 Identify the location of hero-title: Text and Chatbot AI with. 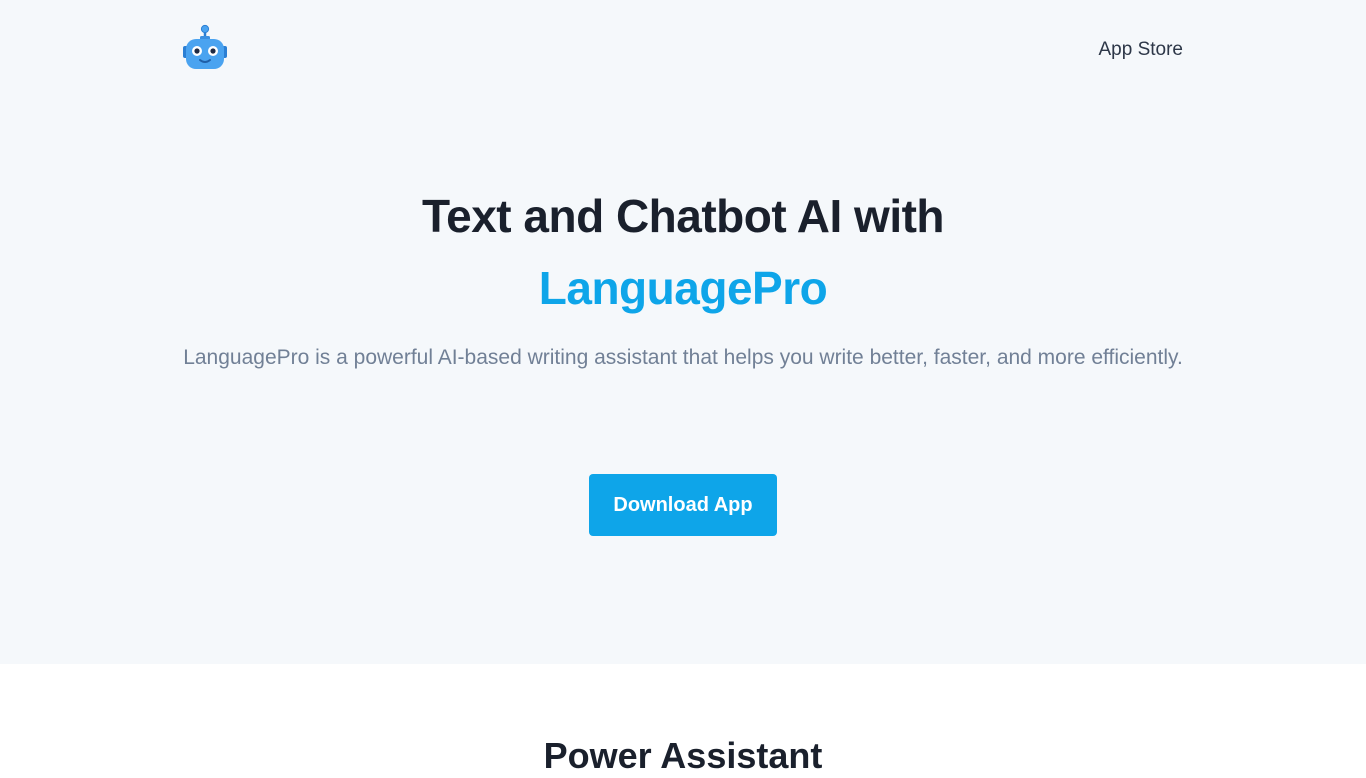
(683, 216).